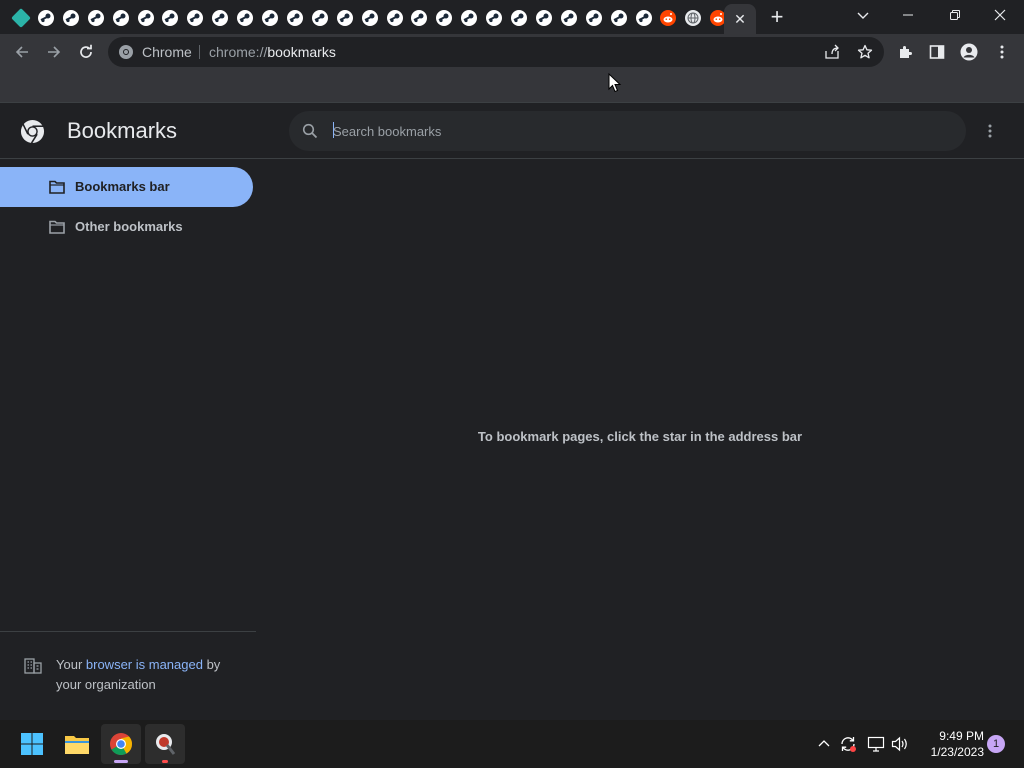  I want to click on browser-managed-link: browser is managed, so click(144, 664).